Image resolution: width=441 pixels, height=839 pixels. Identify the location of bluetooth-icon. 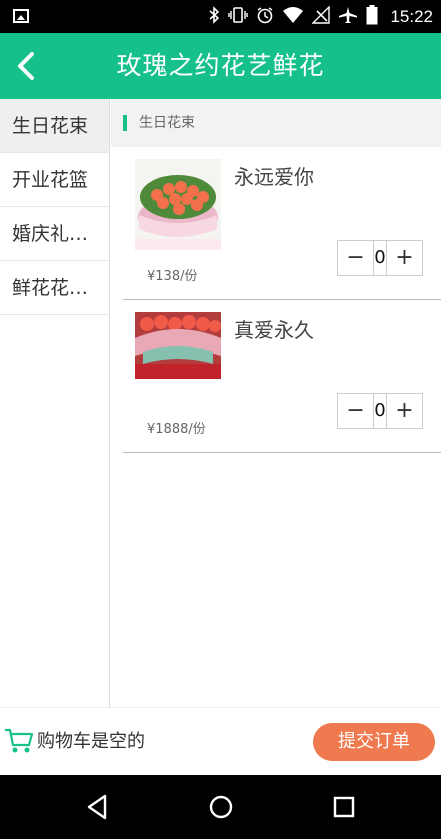
(214, 16).